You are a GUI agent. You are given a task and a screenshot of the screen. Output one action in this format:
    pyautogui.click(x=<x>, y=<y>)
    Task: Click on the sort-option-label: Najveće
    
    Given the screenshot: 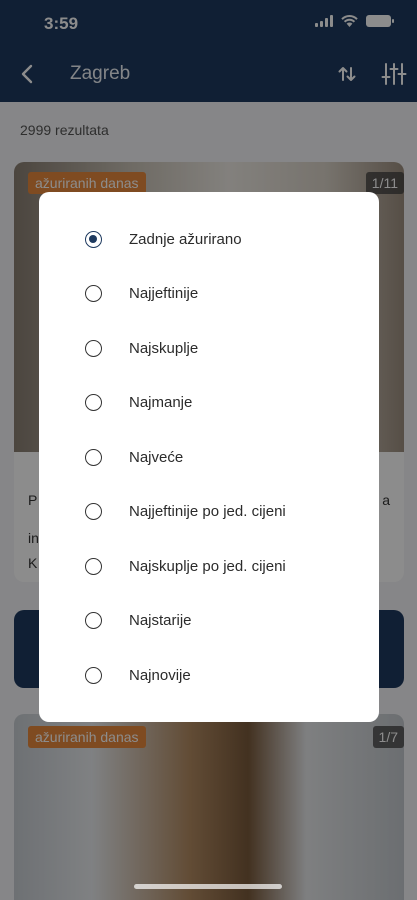 What is the action you would take?
    pyautogui.click(x=156, y=457)
    